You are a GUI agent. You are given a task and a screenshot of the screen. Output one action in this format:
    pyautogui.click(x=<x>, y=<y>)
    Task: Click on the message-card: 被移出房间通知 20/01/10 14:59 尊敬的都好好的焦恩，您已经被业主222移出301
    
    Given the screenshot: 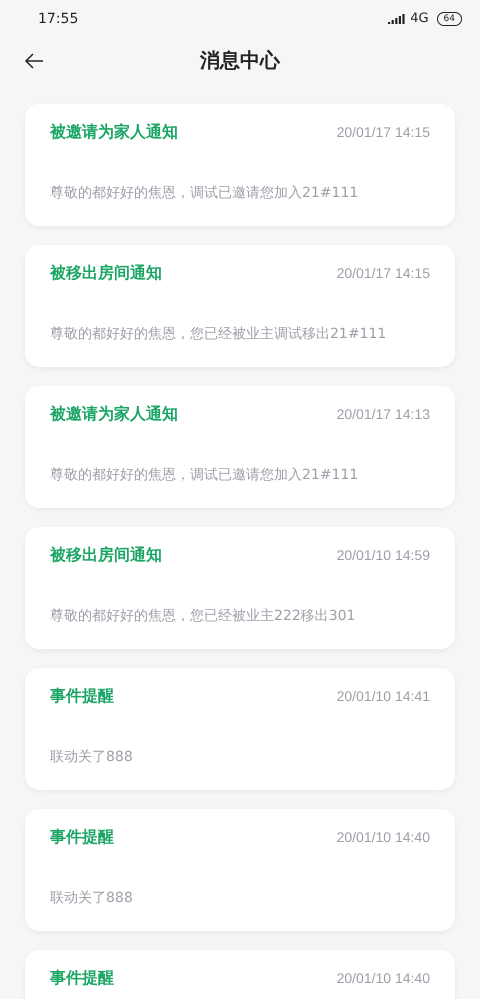 What is the action you would take?
    pyautogui.click(x=240, y=588)
    